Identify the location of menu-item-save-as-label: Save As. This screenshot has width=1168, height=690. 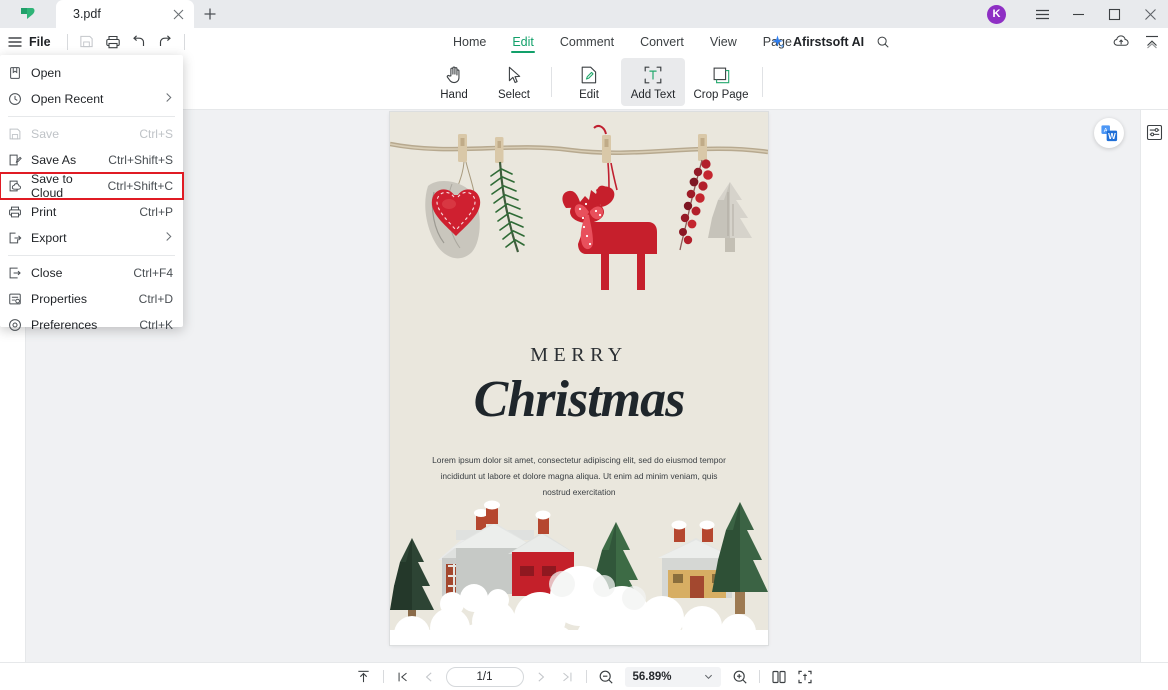
(54, 160).